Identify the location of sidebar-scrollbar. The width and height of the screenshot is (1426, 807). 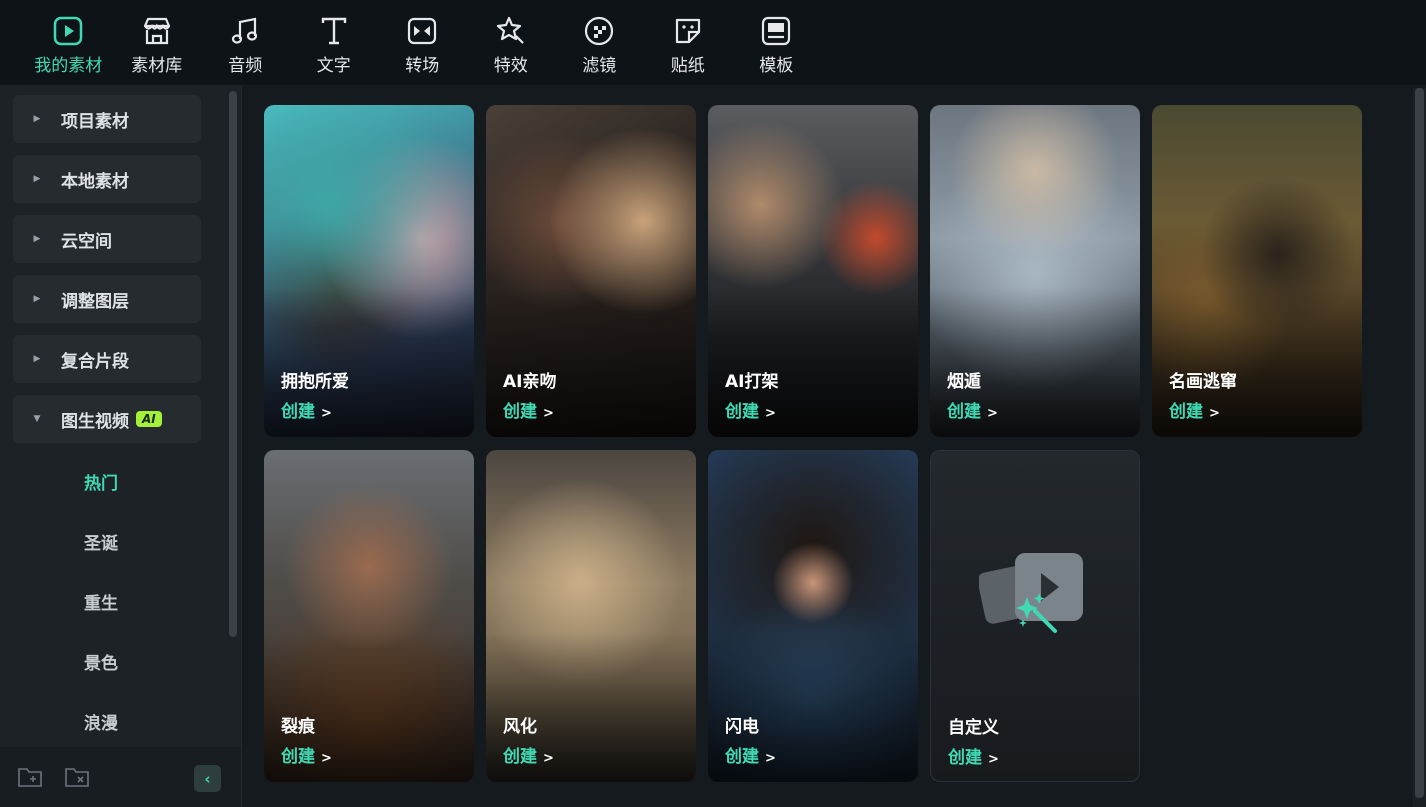
(233, 364).